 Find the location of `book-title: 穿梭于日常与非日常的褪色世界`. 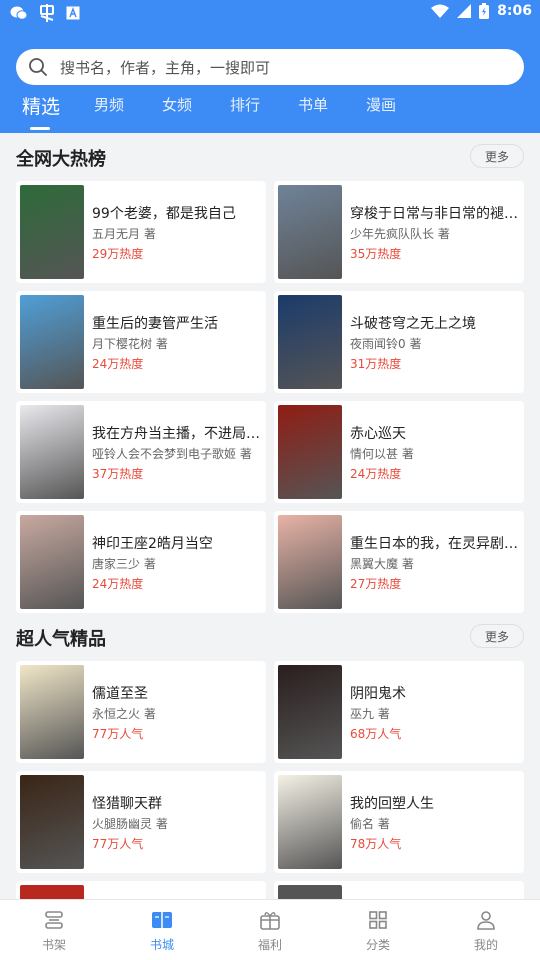

book-title: 穿梭于日常与非日常的褪色世界 is located at coordinates (434, 214).